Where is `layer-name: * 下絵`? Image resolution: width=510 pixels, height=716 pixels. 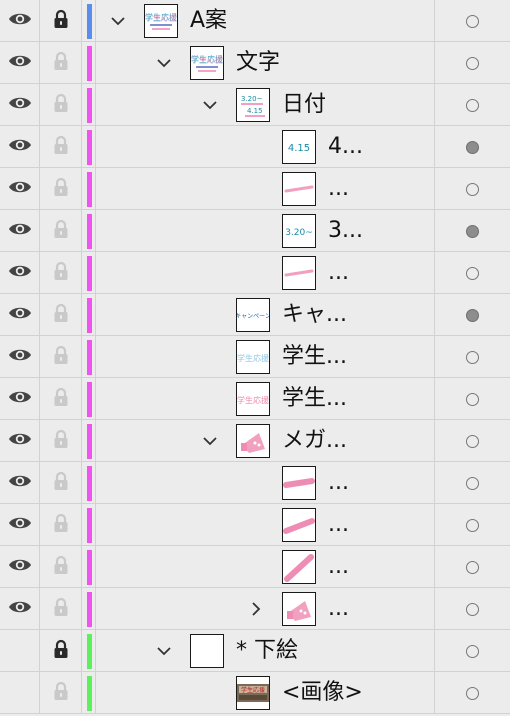
layer-name: * 下絵 is located at coordinates (267, 650).